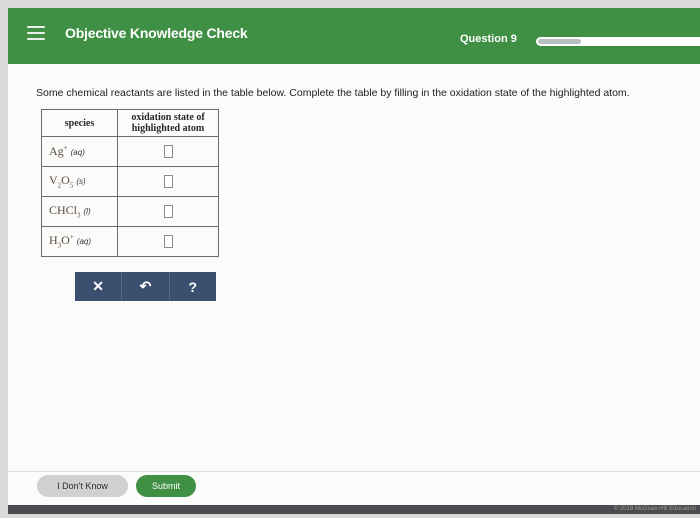 This screenshot has width=700, height=518. I want to click on hamburger-menu-icon, so click(36, 34).